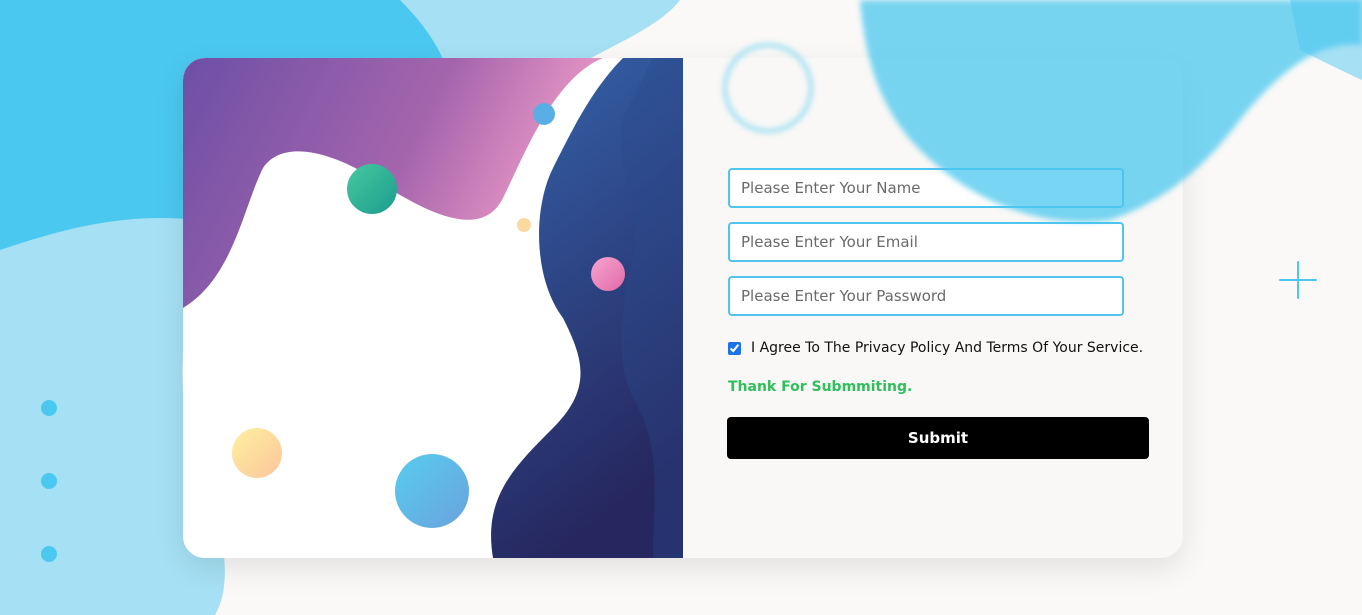 This screenshot has width=1362, height=615. I want to click on small-blue-sphere, so click(544, 114).